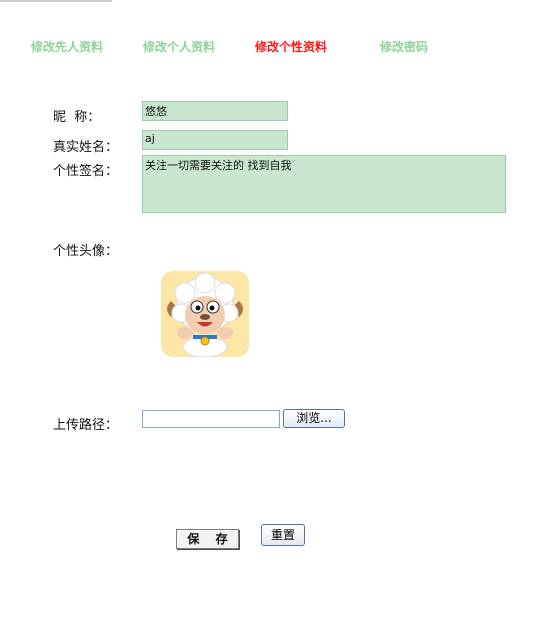  Describe the element at coordinates (56, 1) in the screenshot. I see `top-divider` at that location.